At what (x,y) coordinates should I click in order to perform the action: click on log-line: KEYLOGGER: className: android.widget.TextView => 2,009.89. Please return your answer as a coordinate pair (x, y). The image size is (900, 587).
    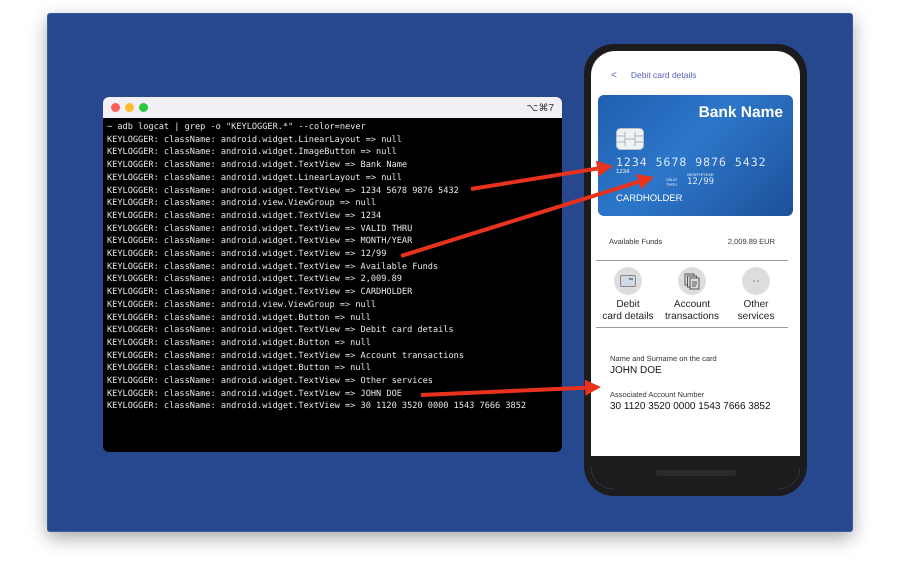
    Looking at the image, I should click on (255, 279).